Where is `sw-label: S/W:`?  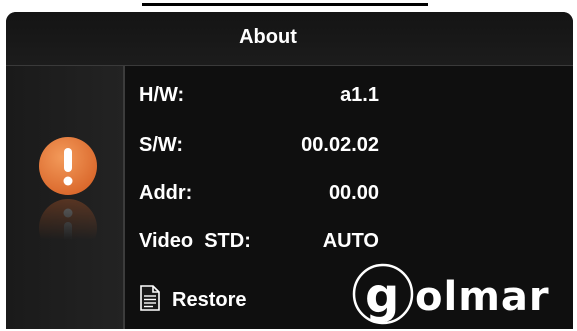 sw-label: S/W: is located at coordinates (161, 145).